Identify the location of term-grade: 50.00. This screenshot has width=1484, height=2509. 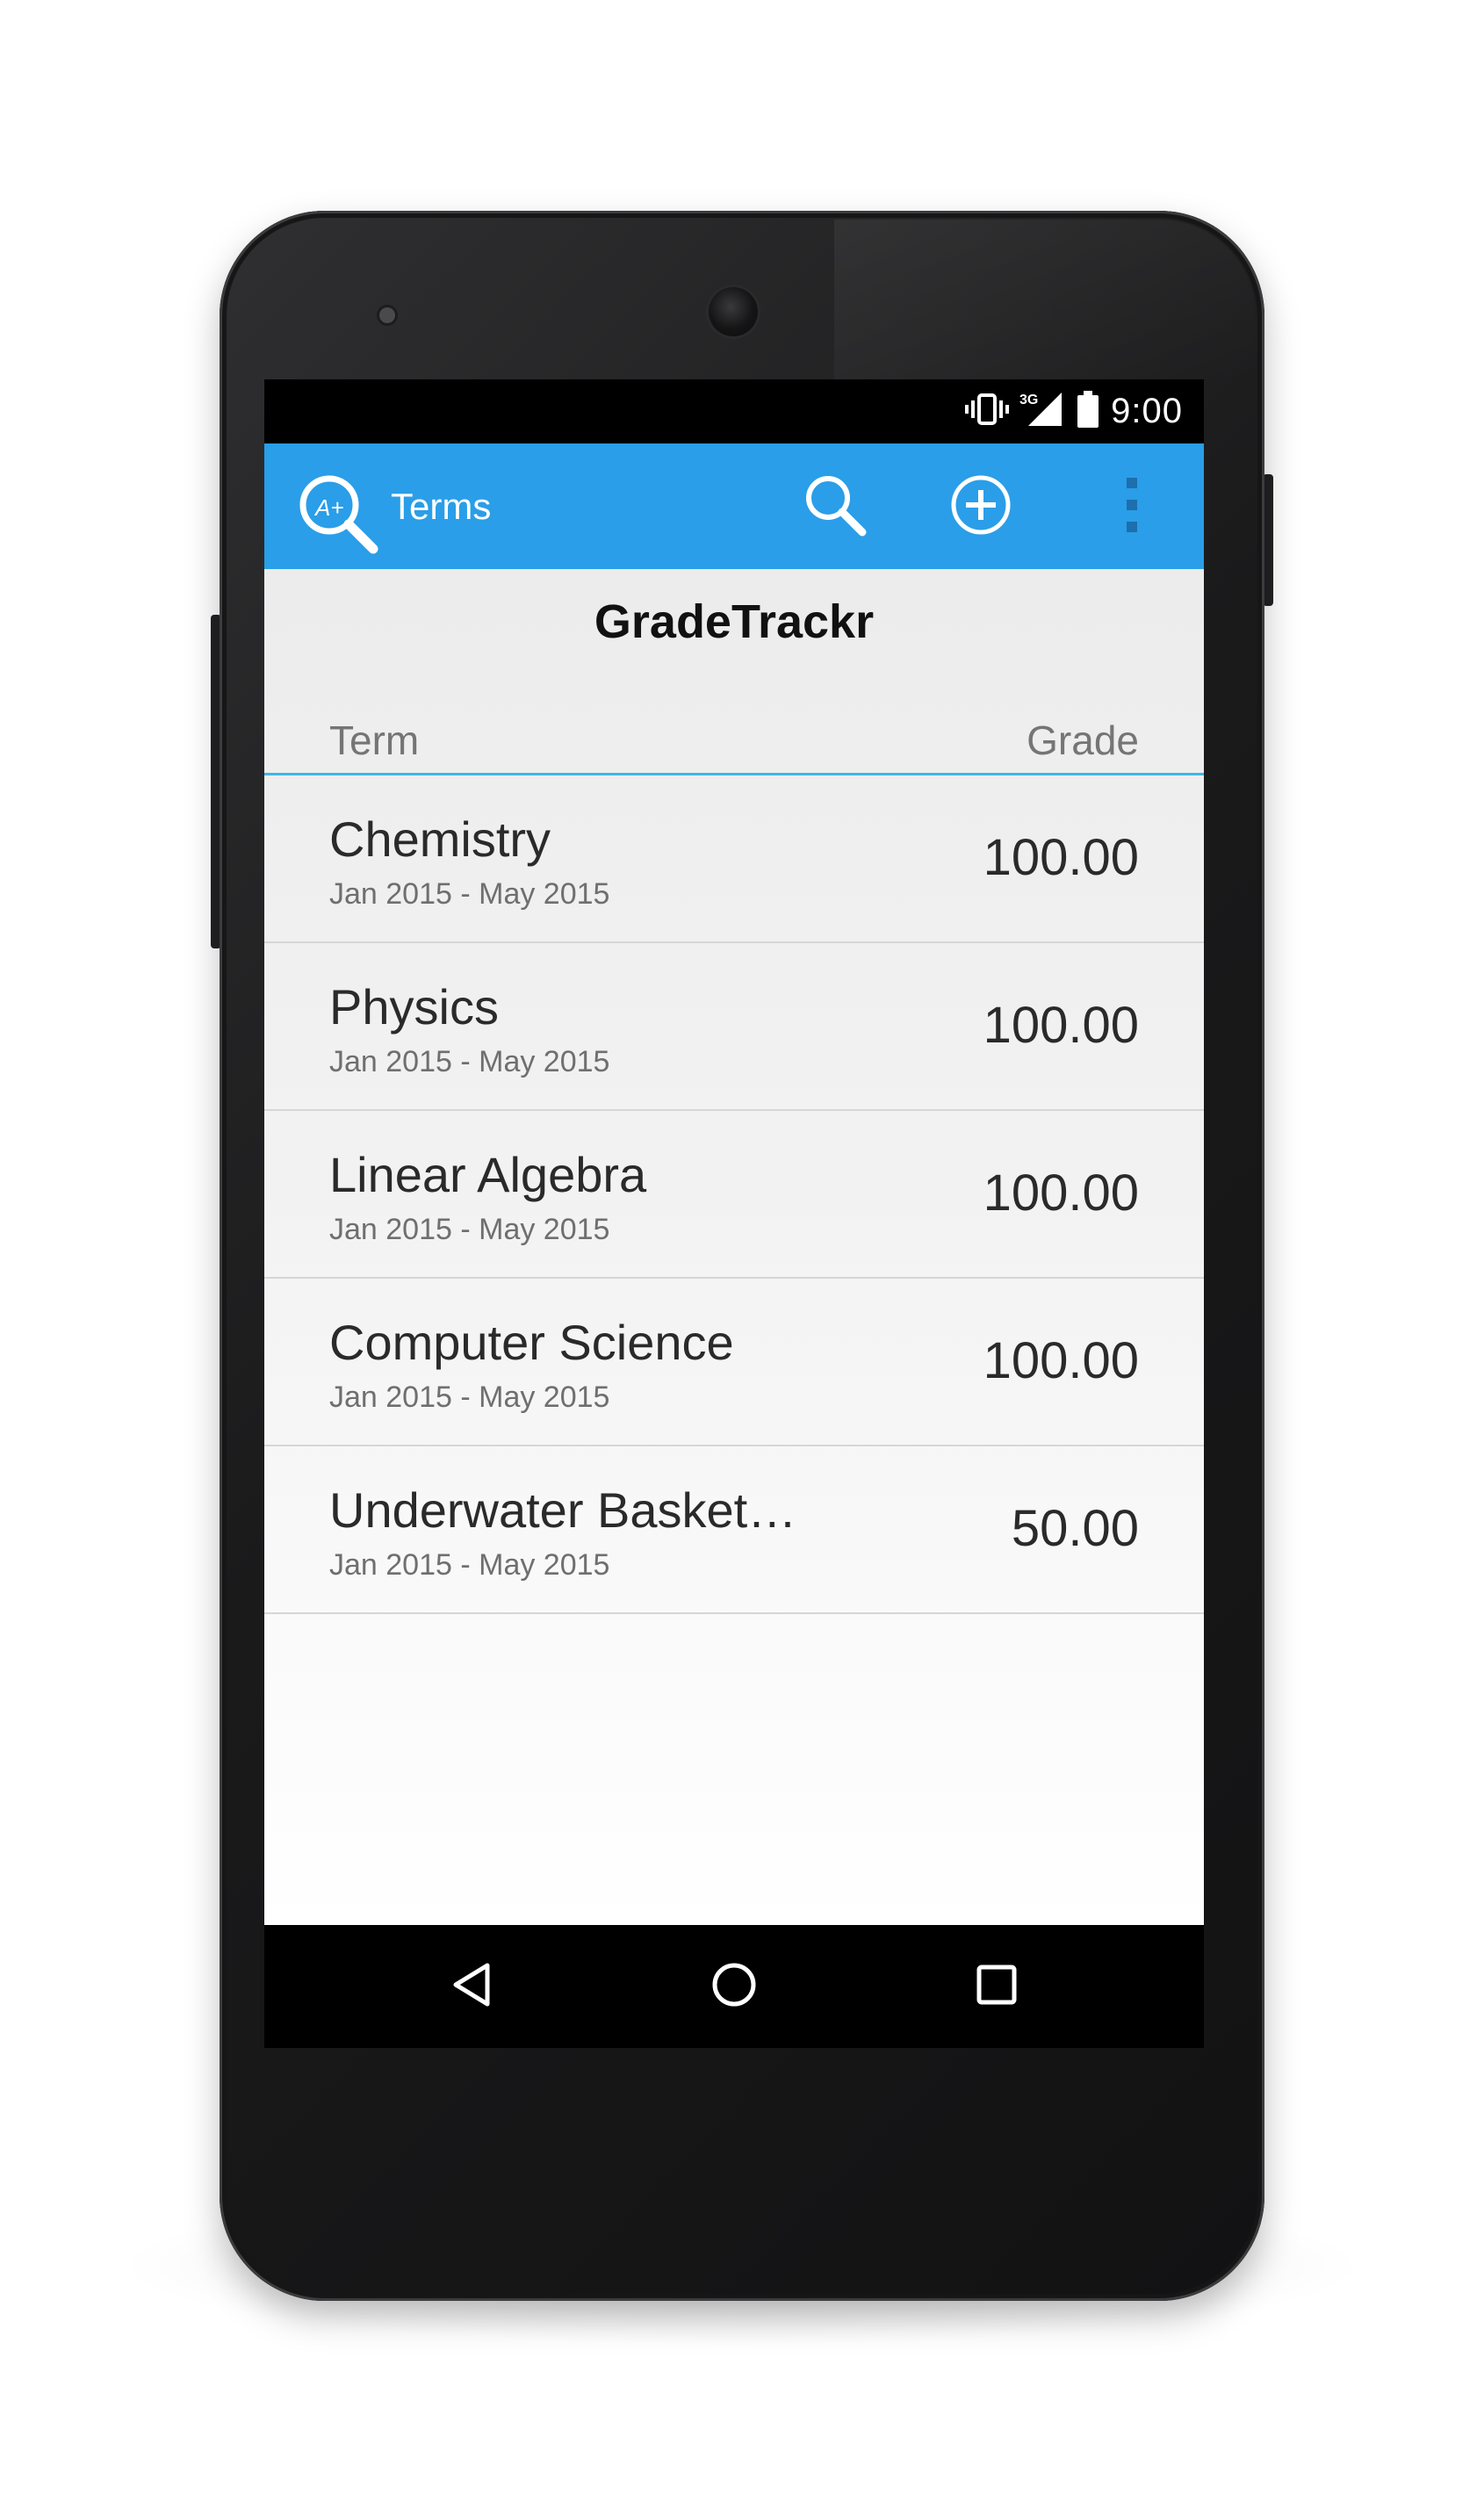
(1075, 1528).